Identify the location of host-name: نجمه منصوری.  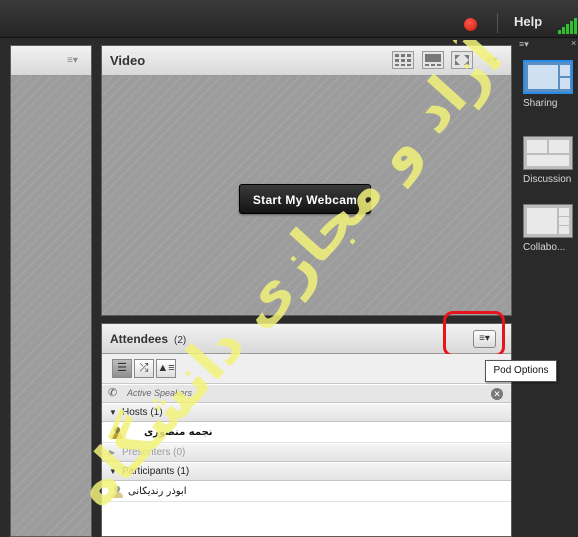
(178, 432).